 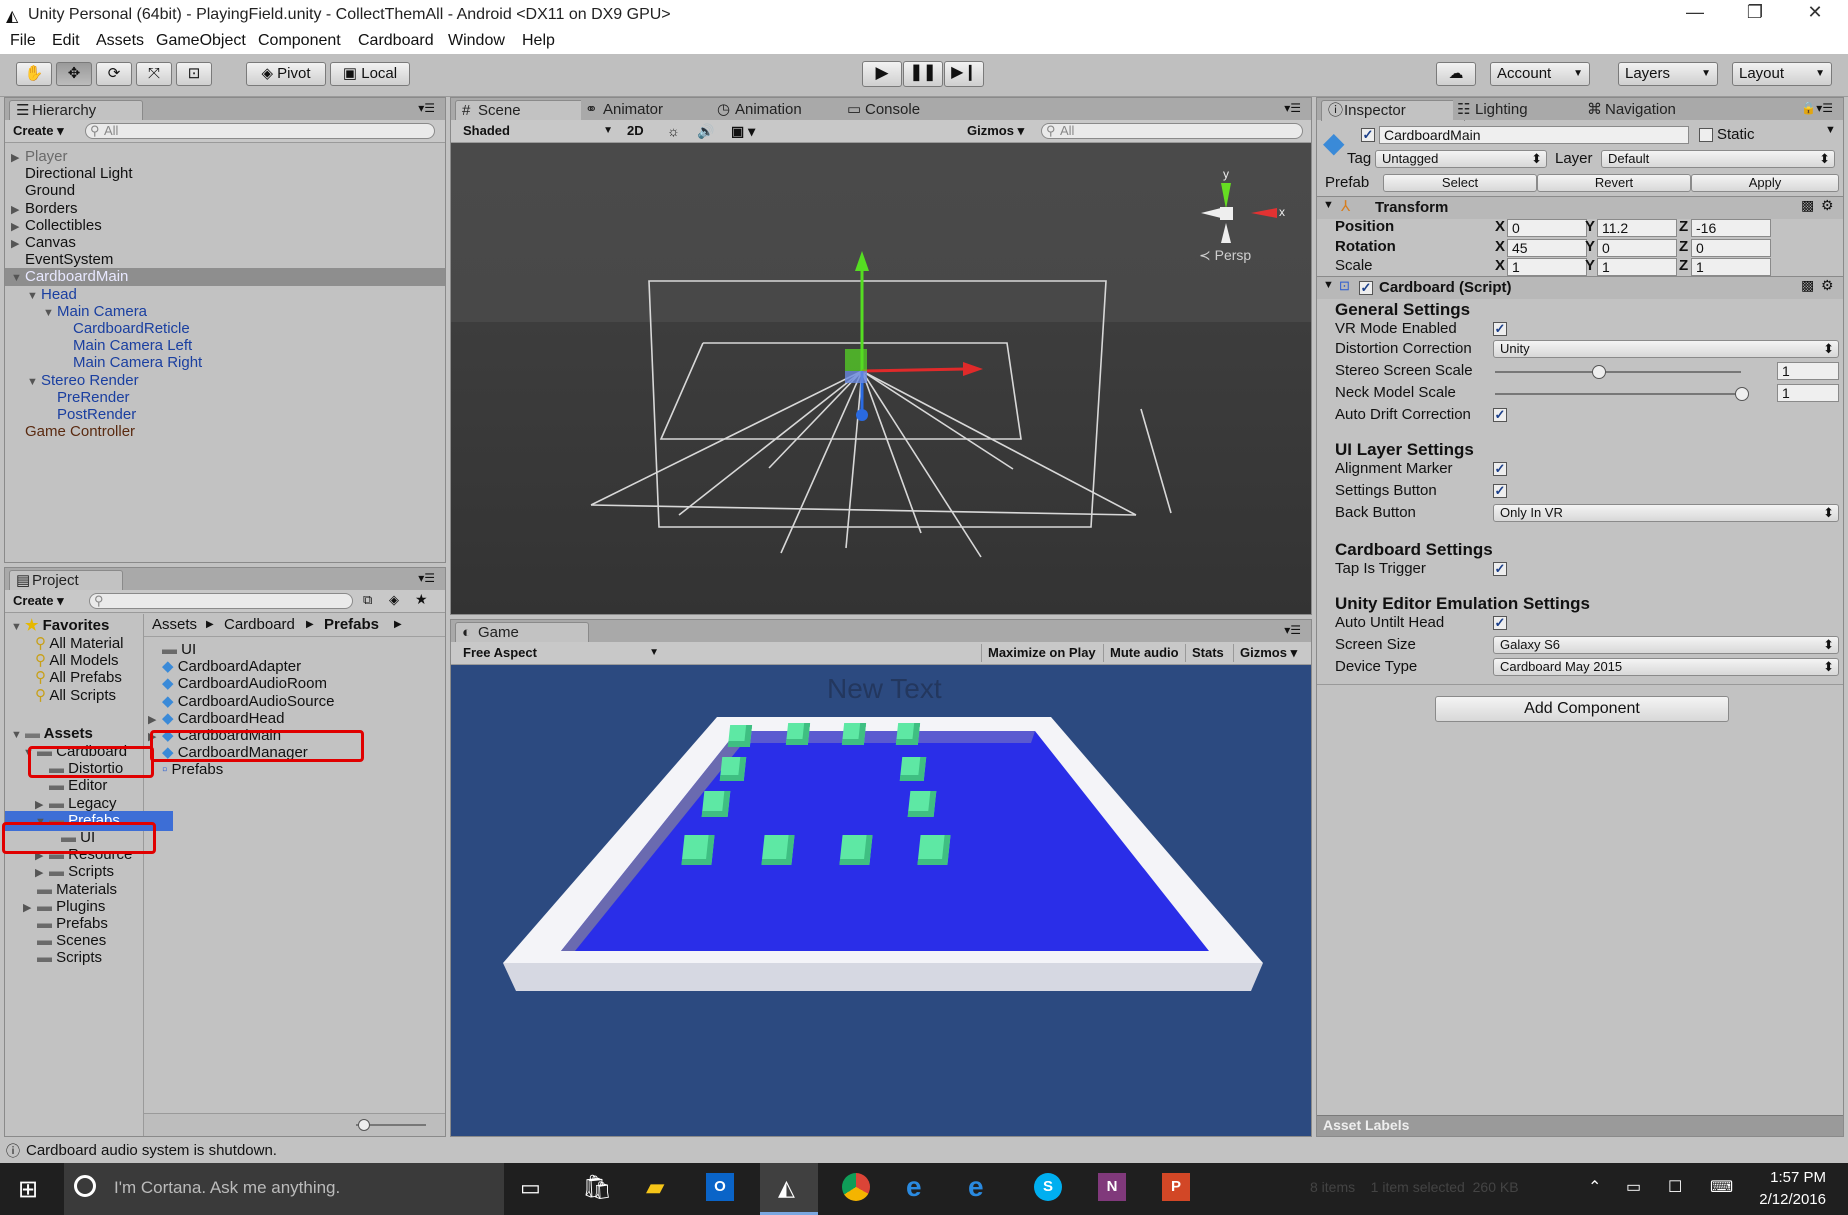 What do you see at coordinates (225, 329) in the screenshot?
I see `hierarchy-item: CardboardReticle` at bounding box center [225, 329].